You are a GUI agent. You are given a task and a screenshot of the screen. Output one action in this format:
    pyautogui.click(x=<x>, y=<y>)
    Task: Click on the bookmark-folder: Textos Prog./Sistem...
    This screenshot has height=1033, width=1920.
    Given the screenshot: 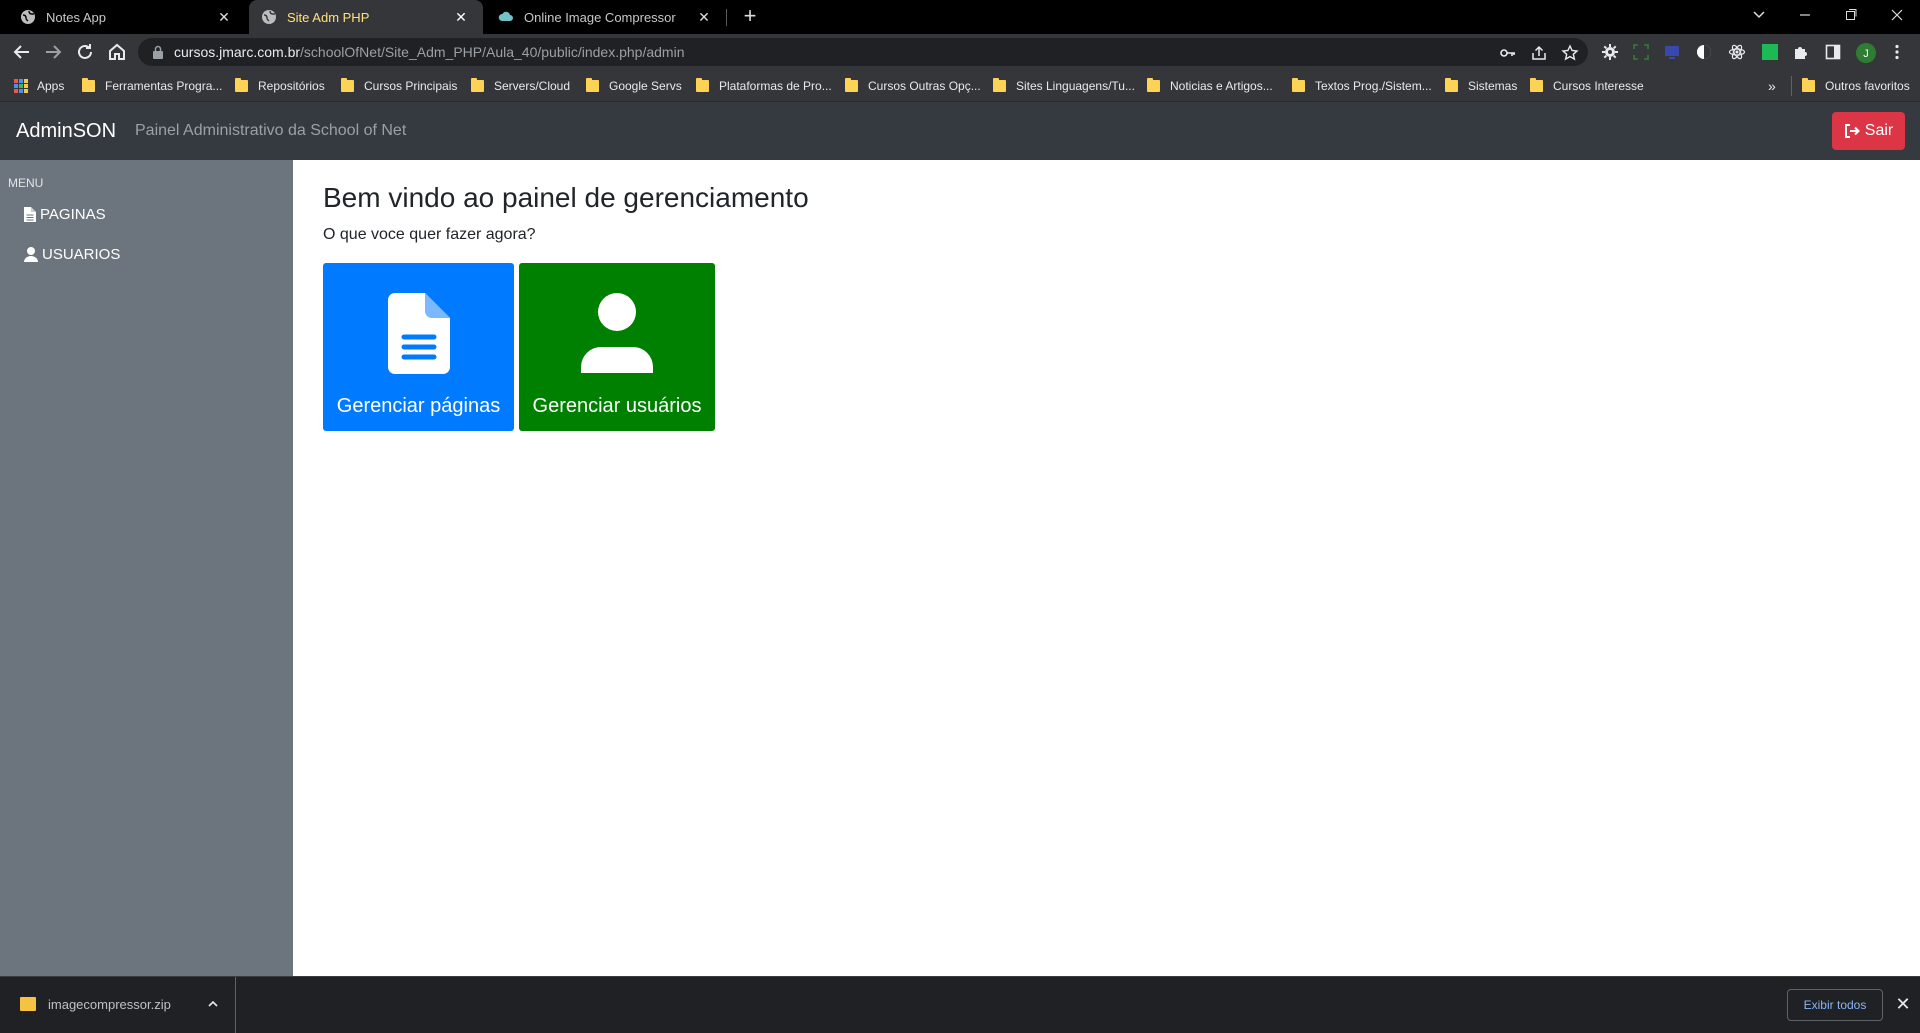 What is the action you would take?
    pyautogui.click(x=1362, y=86)
    